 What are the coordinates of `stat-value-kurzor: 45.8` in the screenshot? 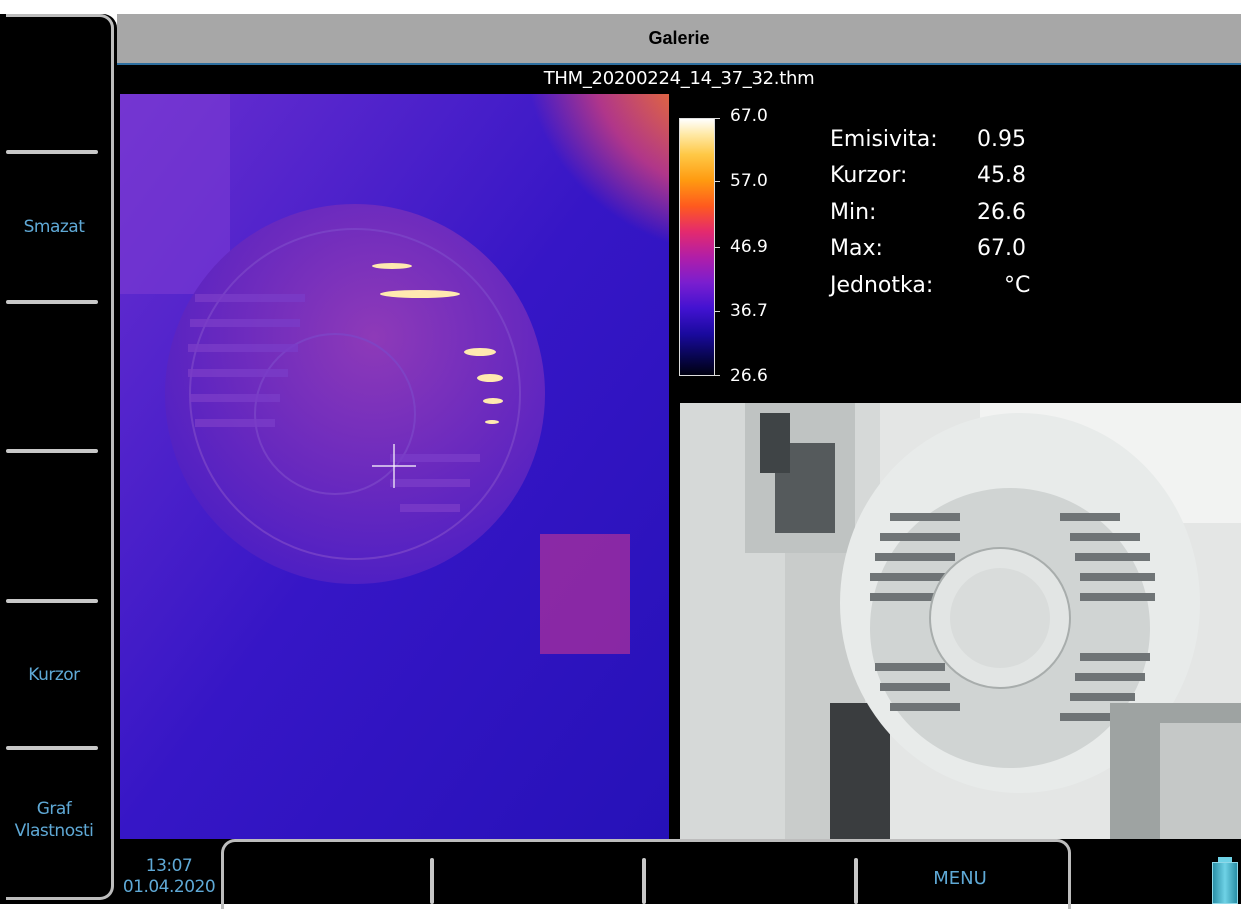 It's located at (1001, 175).